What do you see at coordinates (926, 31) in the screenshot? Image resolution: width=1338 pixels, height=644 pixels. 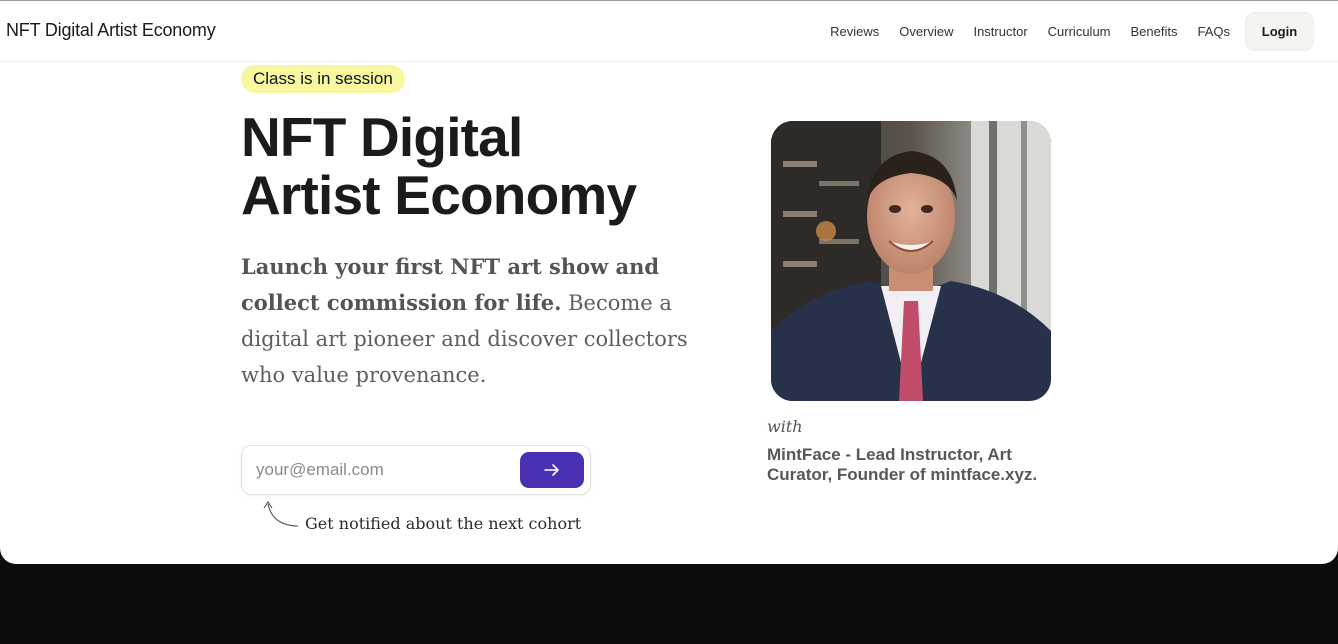 I see `nav-overview: Overview` at bounding box center [926, 31].